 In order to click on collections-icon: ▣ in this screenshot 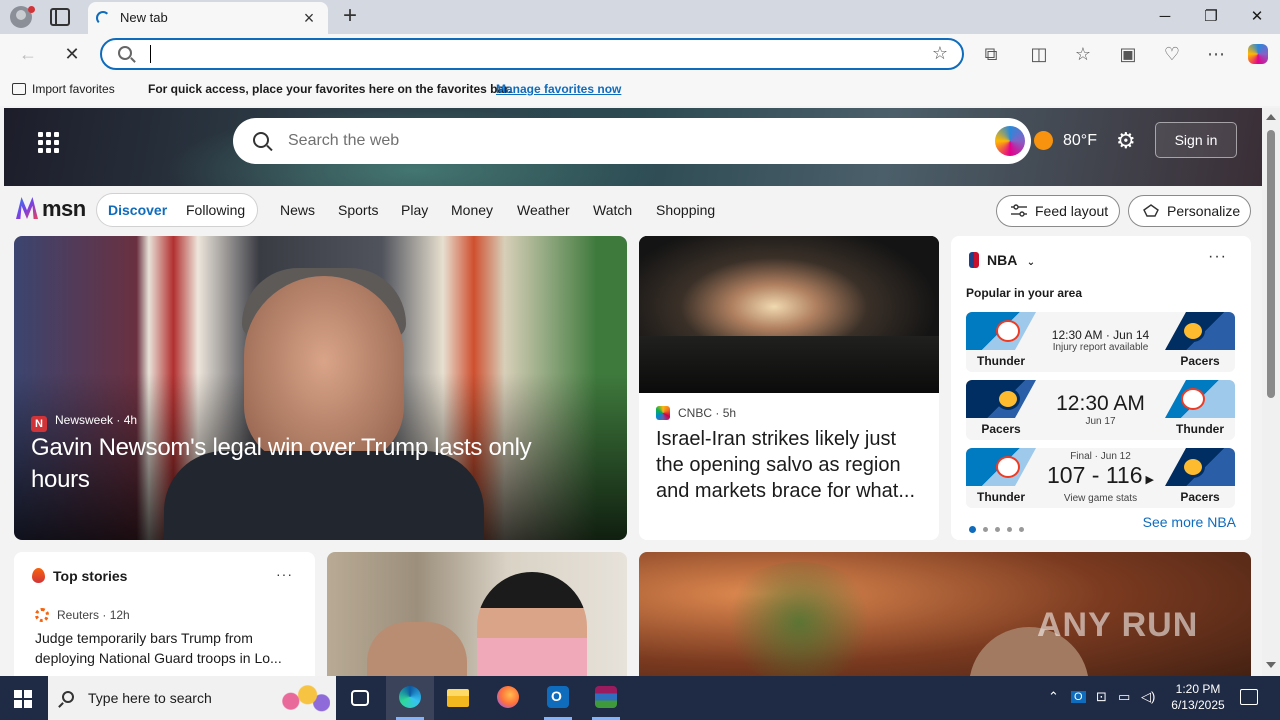, I will do `click(1128, 54)`.